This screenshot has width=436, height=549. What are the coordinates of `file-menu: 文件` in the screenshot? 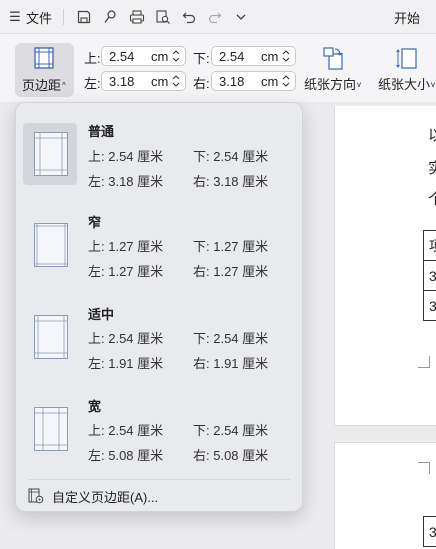 It's located at (39, 17).